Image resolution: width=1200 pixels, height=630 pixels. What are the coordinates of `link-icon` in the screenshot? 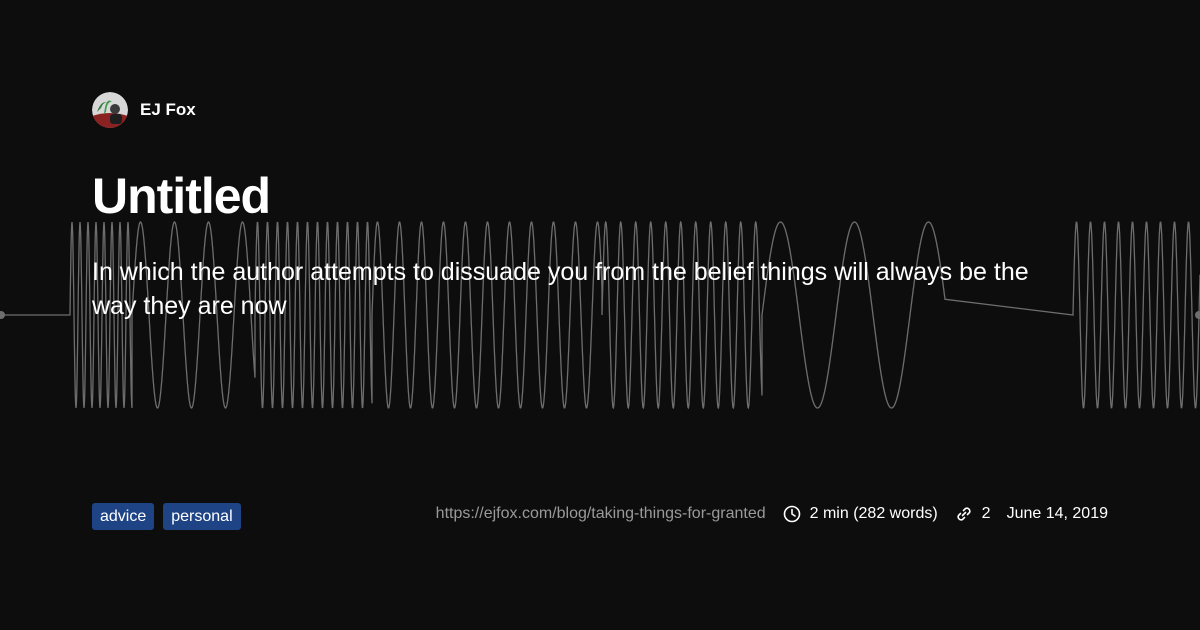 It's located at (964, 514).